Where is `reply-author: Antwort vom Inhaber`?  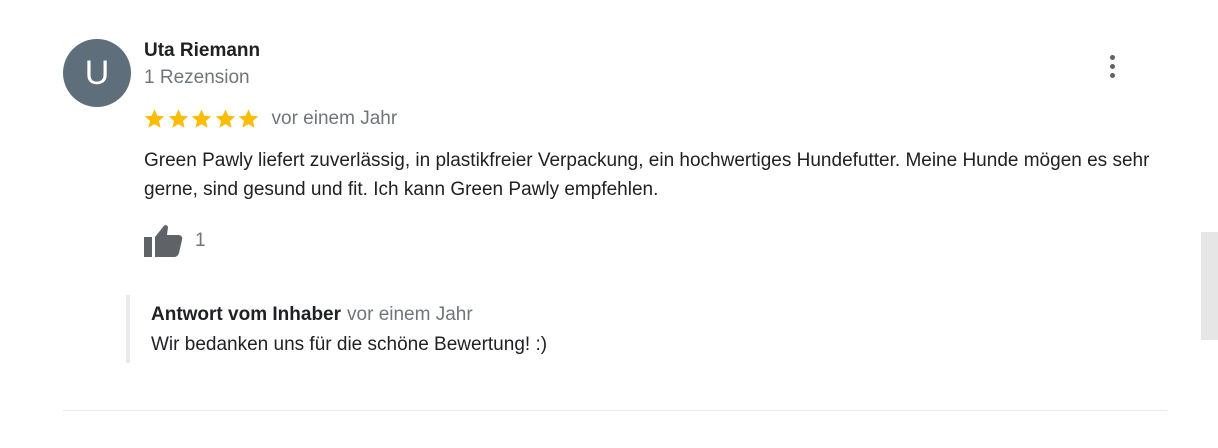
reply-author: Antwort vom Inhaber is located at coordinates (246, 314).